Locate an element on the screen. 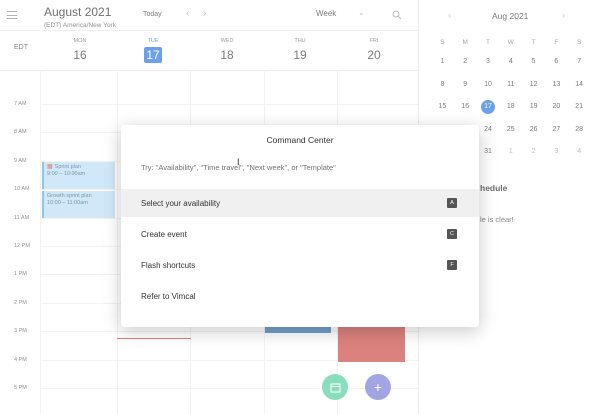 The height and width of the screenshot is (414, 600). command-create-event: Create event C is located at coordinates (300, 234).